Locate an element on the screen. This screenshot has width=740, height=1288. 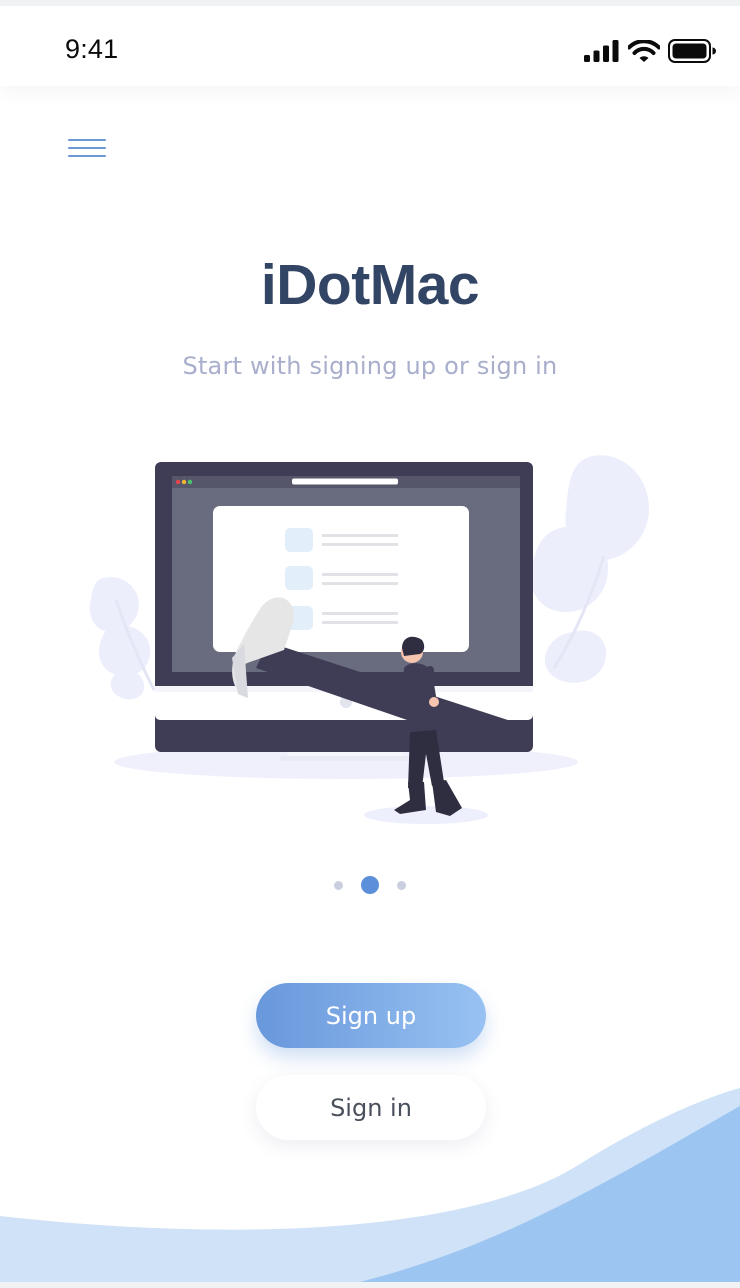
status-bar: 9:41 is located at coordinates (370, 46).